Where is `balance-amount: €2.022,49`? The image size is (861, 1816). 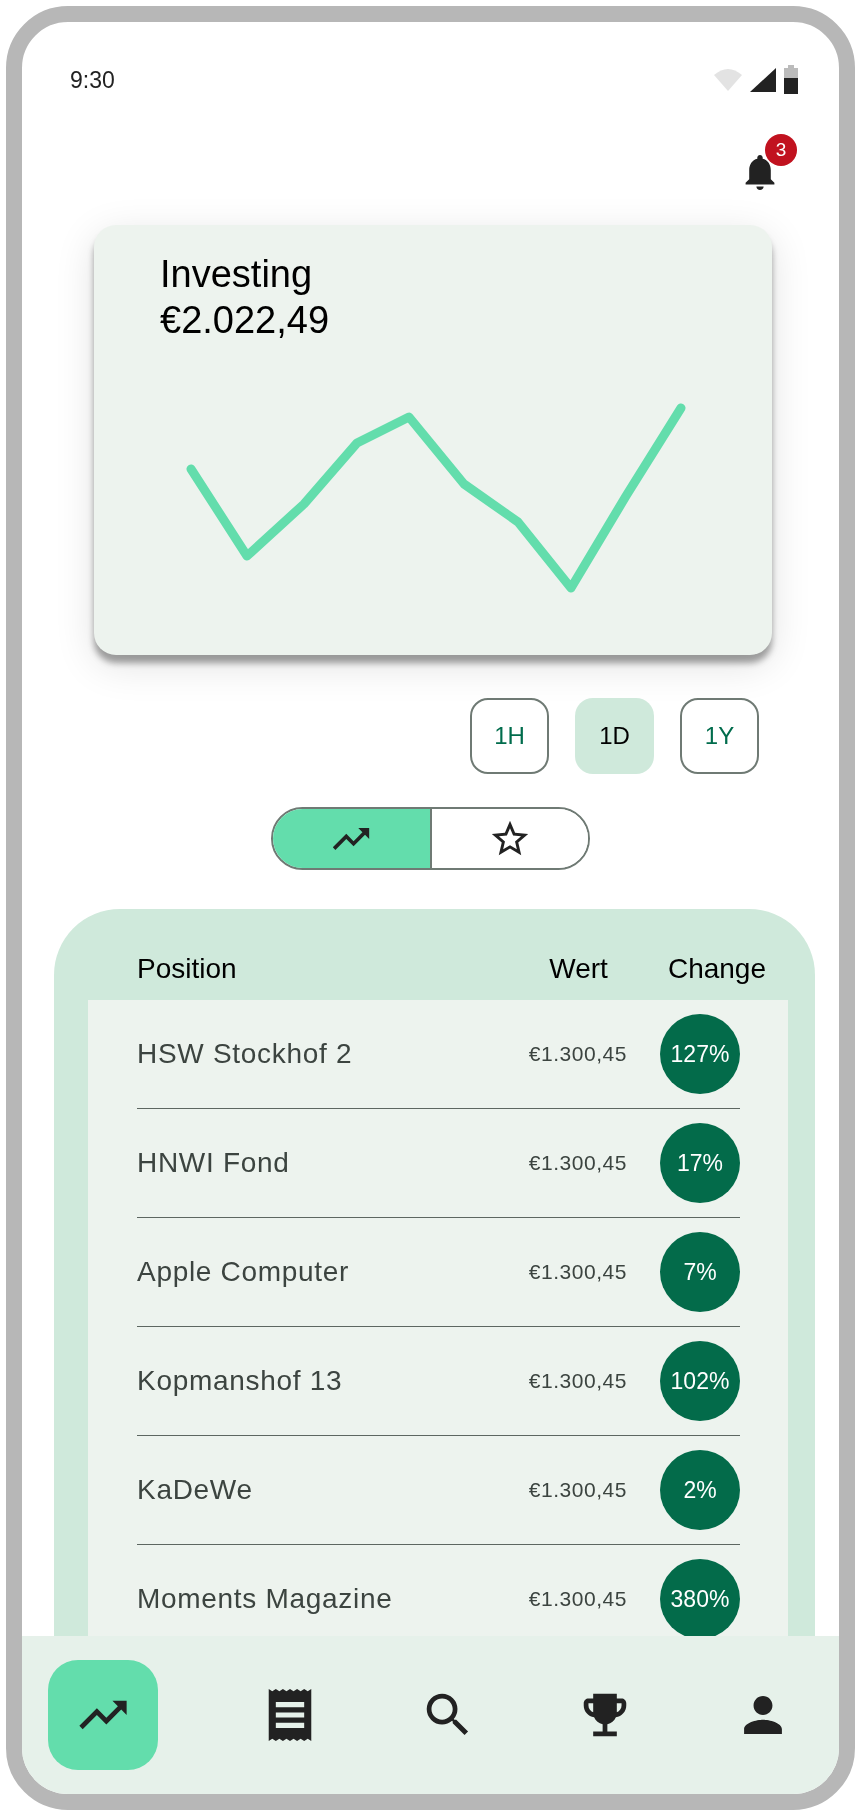 balance-amount: €2.022,49 is located at coordinates (245, 320).